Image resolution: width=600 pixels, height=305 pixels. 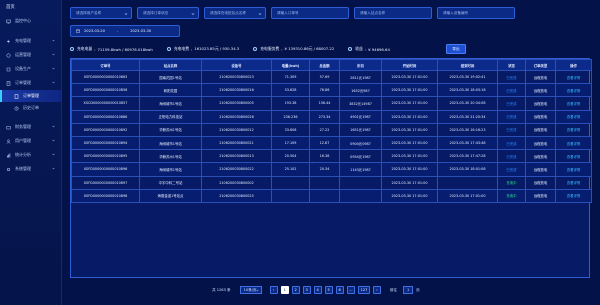 What do you see at coordinates (8, 127) in the screenshot?
I see `finance-icon` at bounding box center [8, 127].